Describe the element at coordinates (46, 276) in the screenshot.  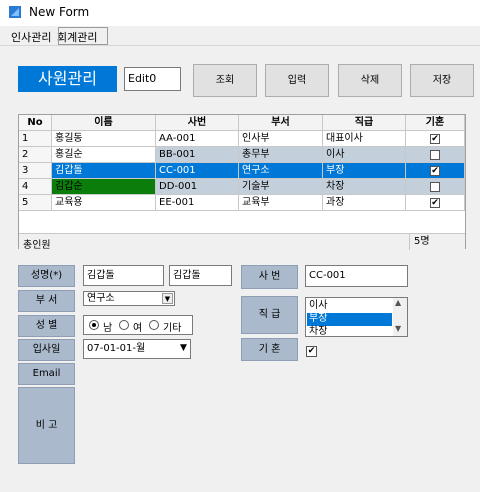
I see `name-label: 성명(*)` at that location.